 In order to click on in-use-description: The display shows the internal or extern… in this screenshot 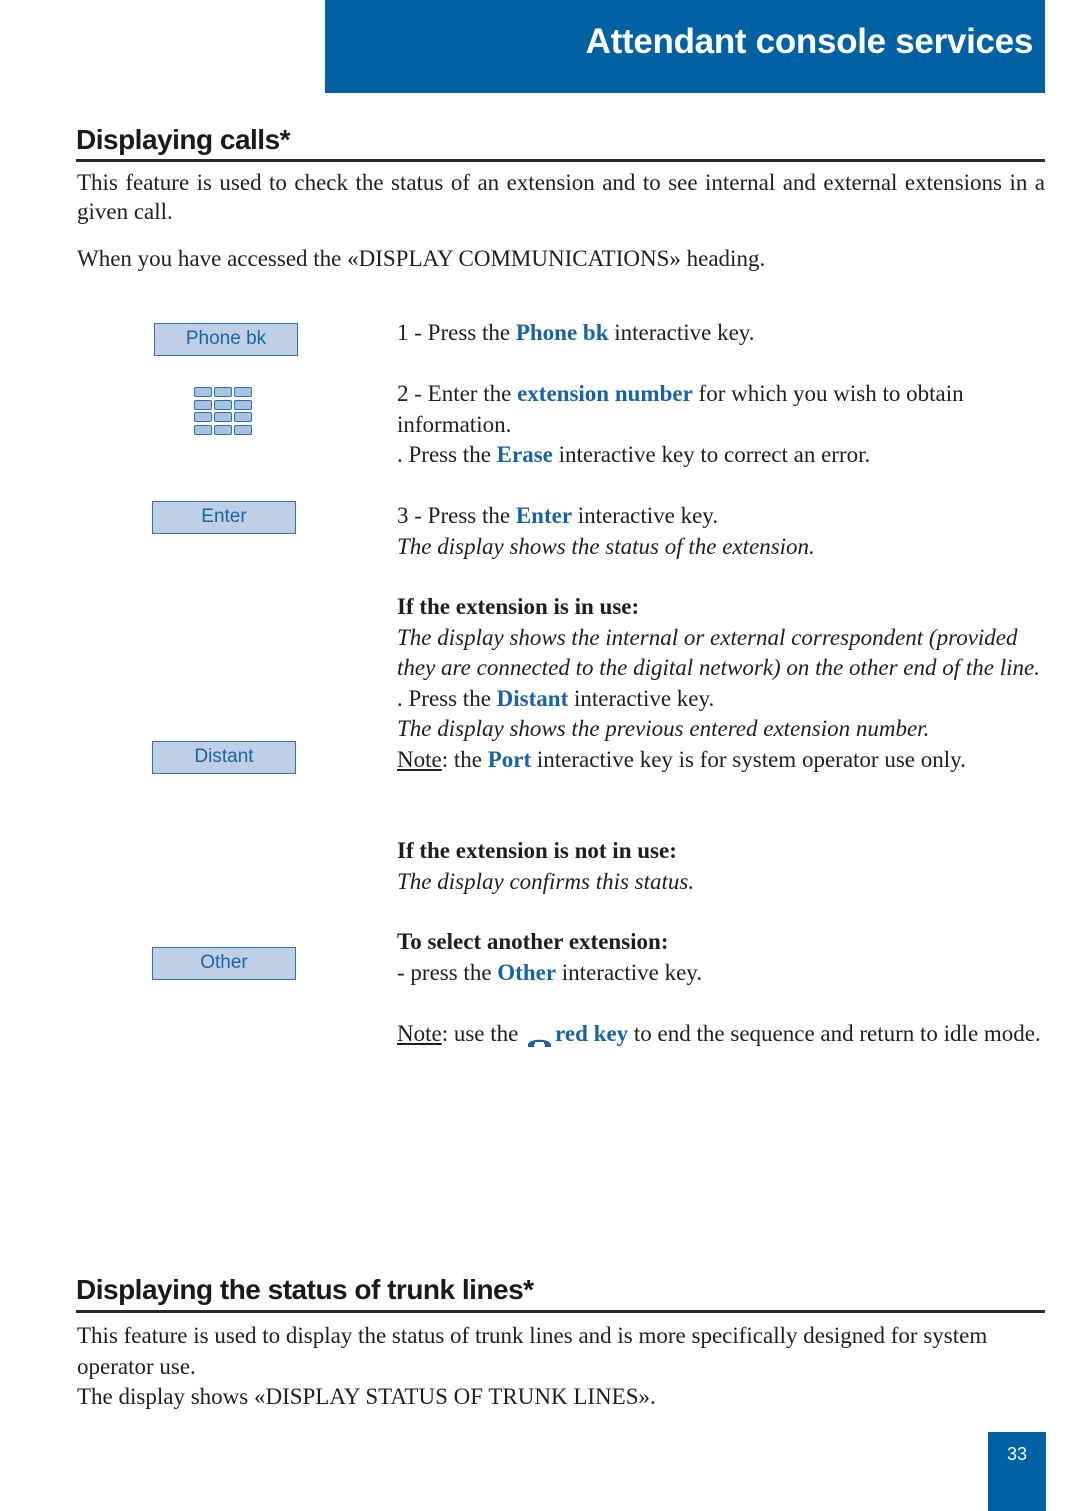, I will do `click(718, 652)`.